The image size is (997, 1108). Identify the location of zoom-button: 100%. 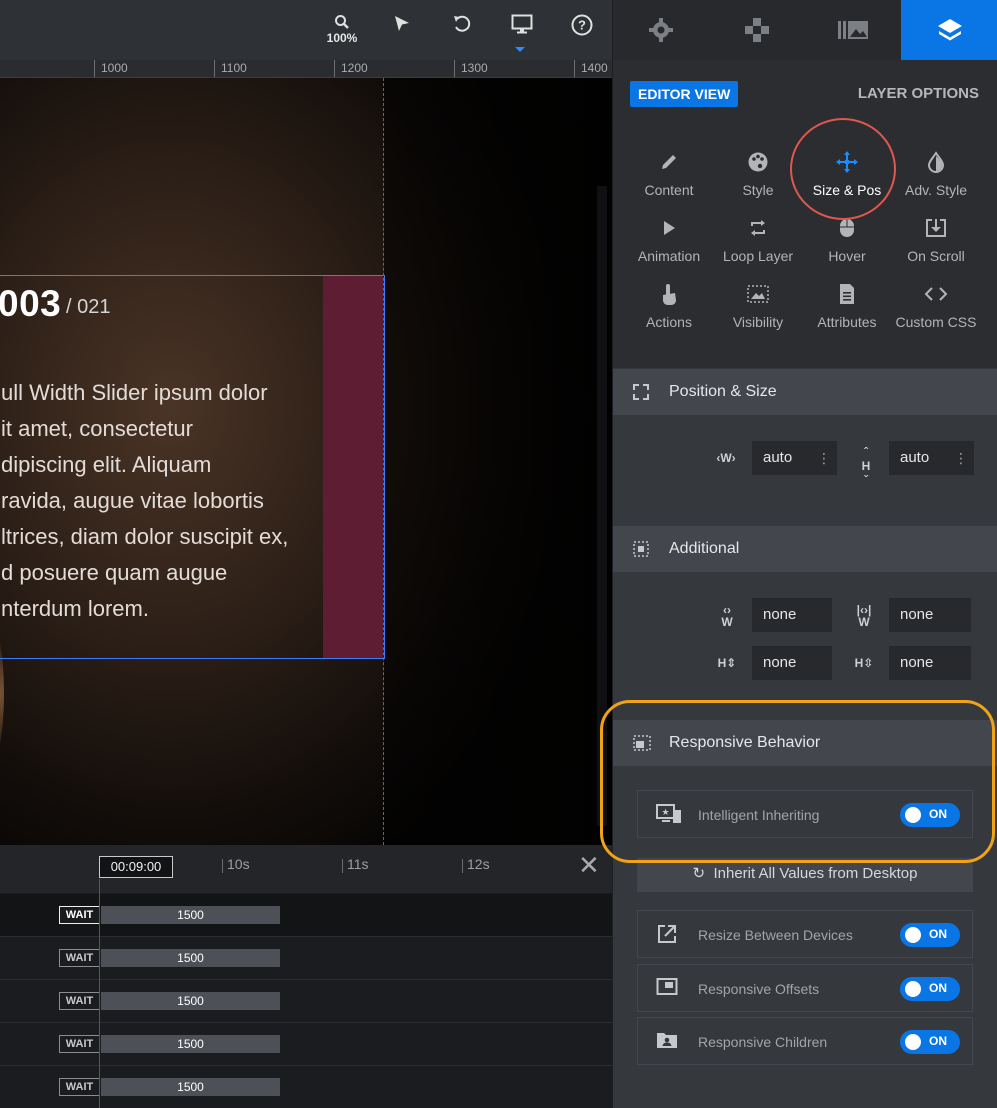
(342, 33).